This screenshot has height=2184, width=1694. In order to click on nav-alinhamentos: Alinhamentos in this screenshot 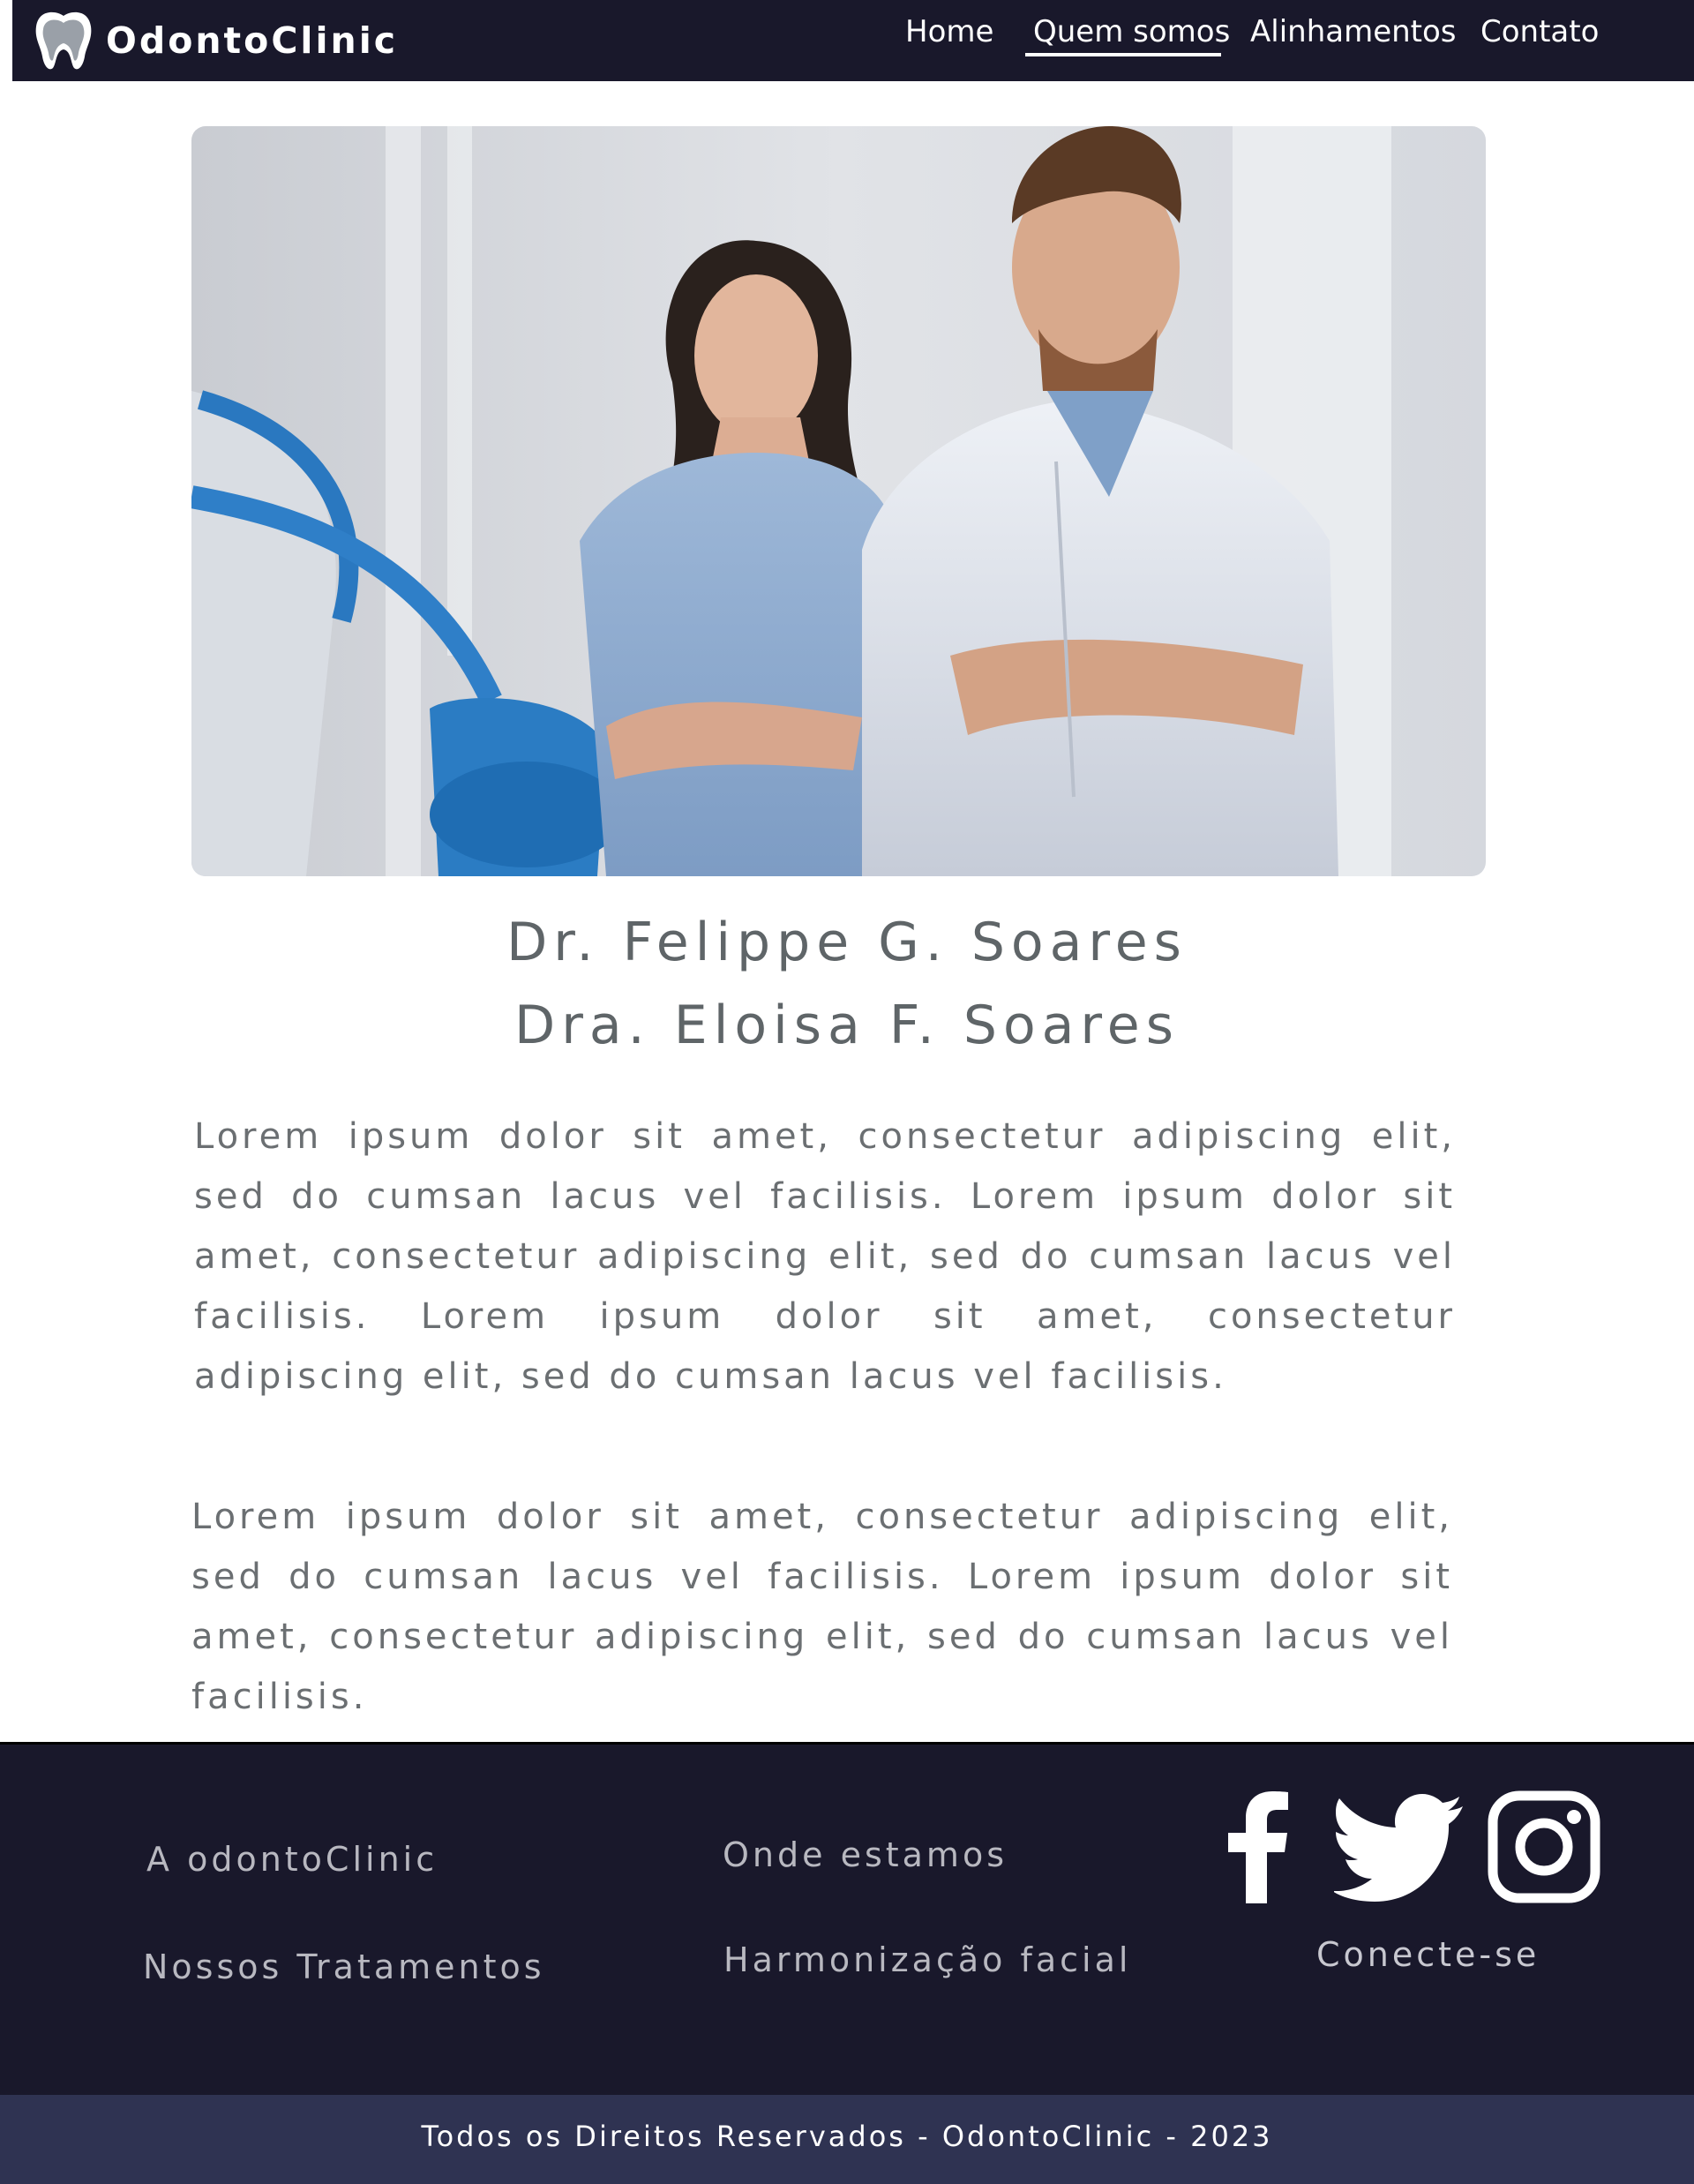, I will do `click(1354, 32)`.